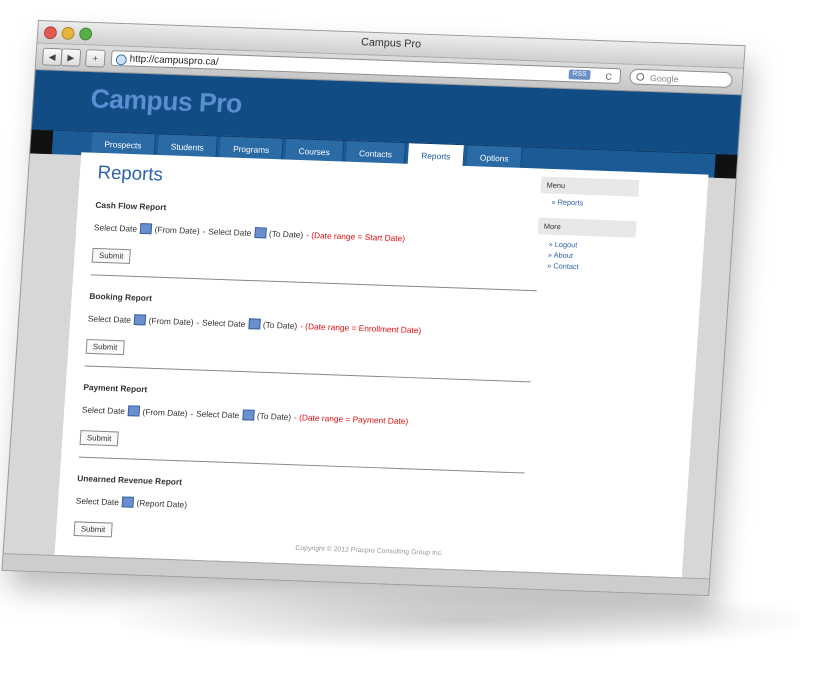  Describe the element at coordinates (664, 79) in the screenshot. I see `search-placeholder: Google` at that location.